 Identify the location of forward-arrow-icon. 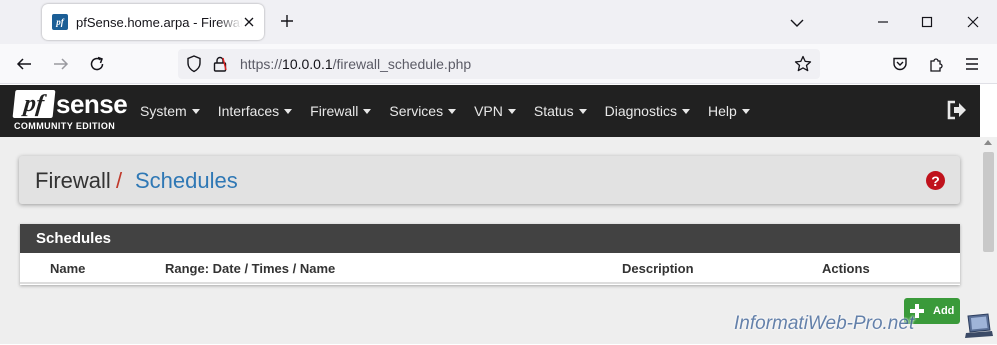
(61, 64).